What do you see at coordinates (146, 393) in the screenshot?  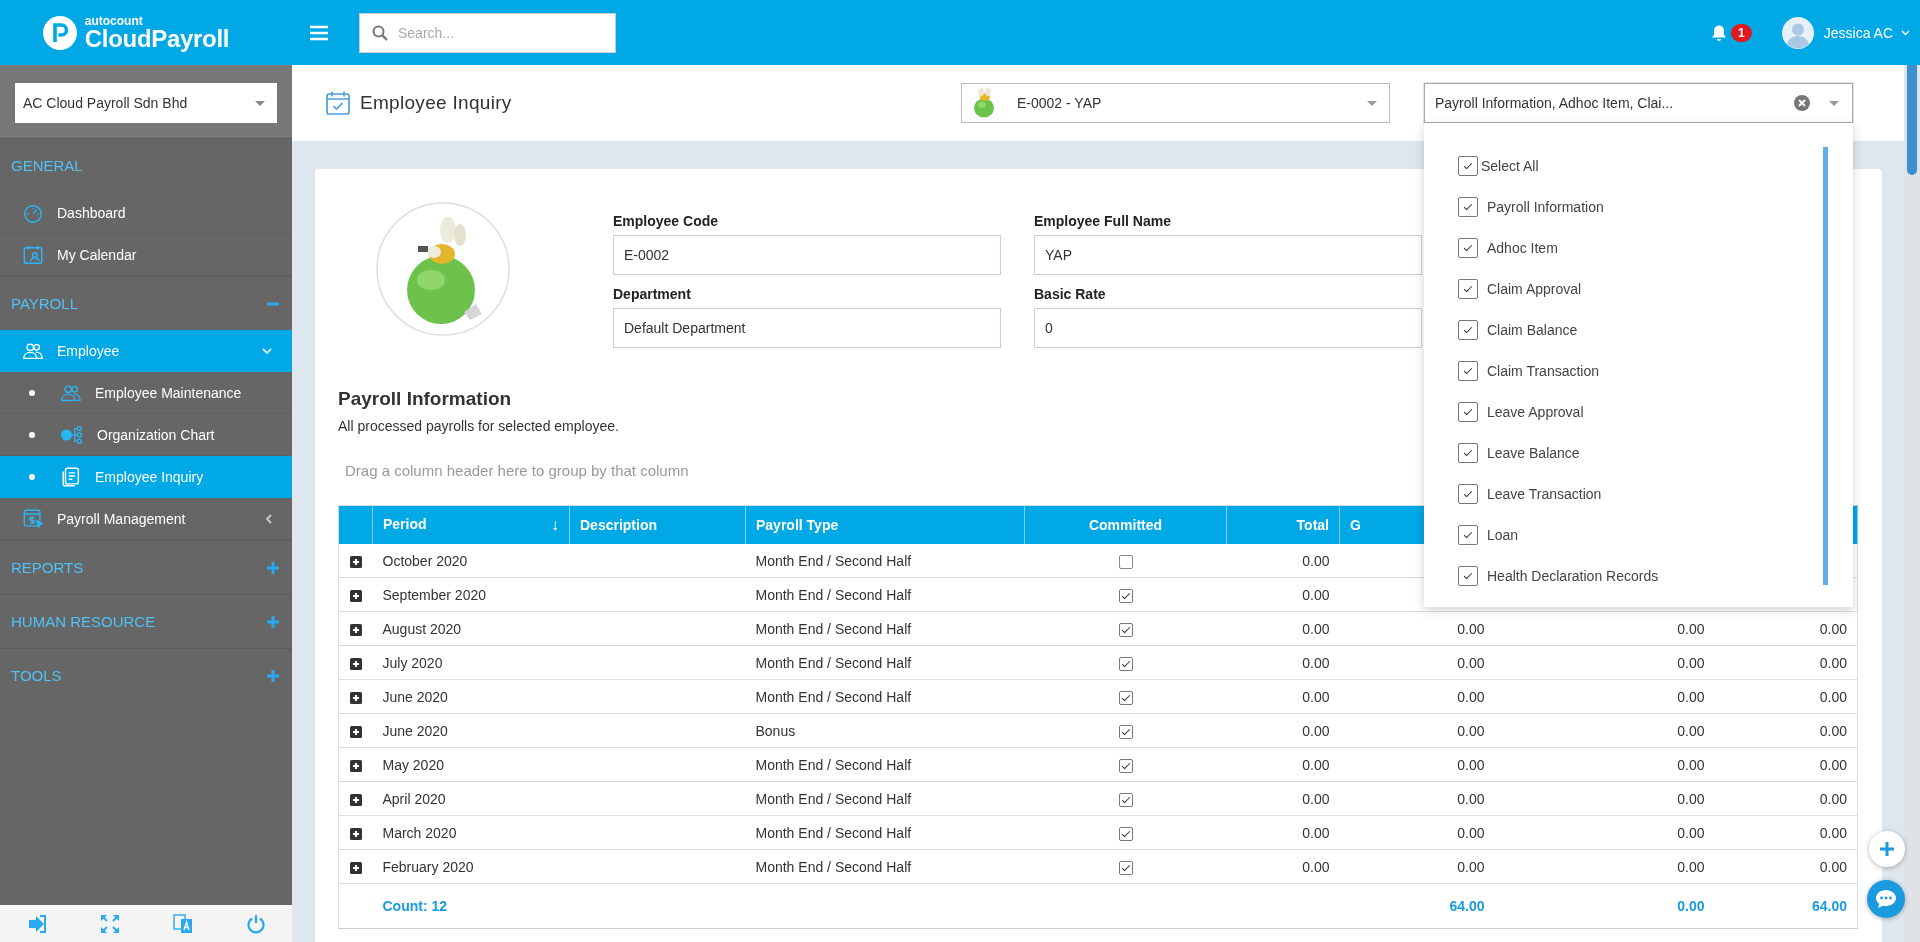 I see `nav-subitem: Employee Maintenance` at bounding box center [146, 393].